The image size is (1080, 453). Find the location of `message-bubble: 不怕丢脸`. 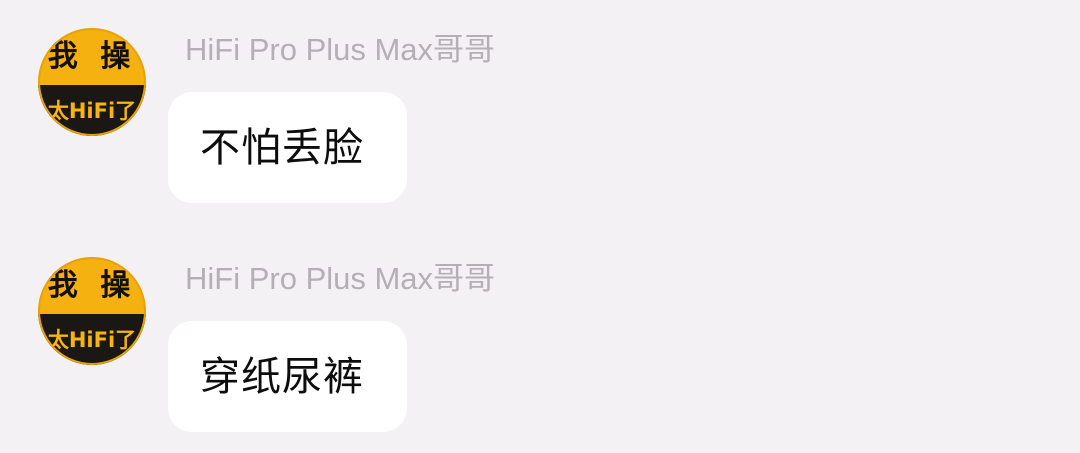

message-bubble: 不怕丢脸 is located at coordinates (287, 147).